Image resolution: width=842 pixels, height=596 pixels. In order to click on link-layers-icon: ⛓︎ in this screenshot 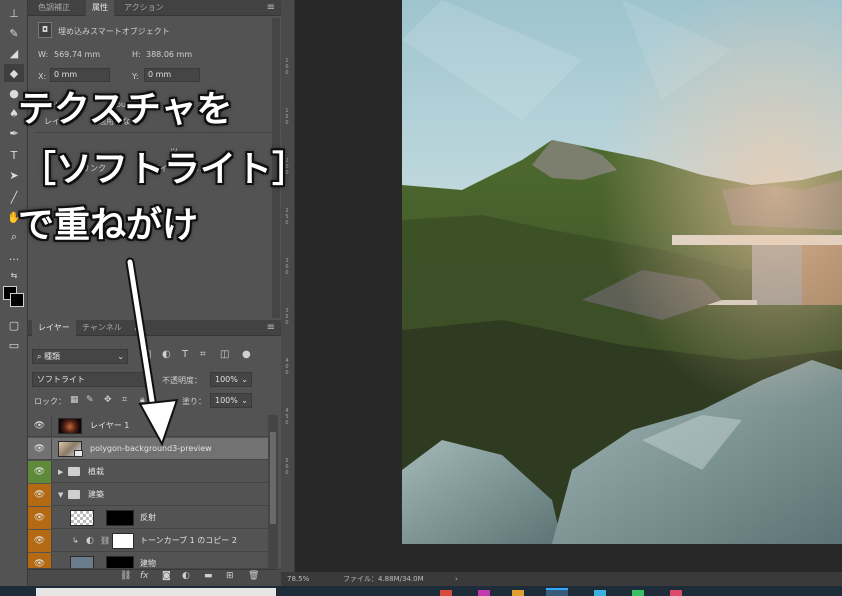, I will do `click(125, 576)`.